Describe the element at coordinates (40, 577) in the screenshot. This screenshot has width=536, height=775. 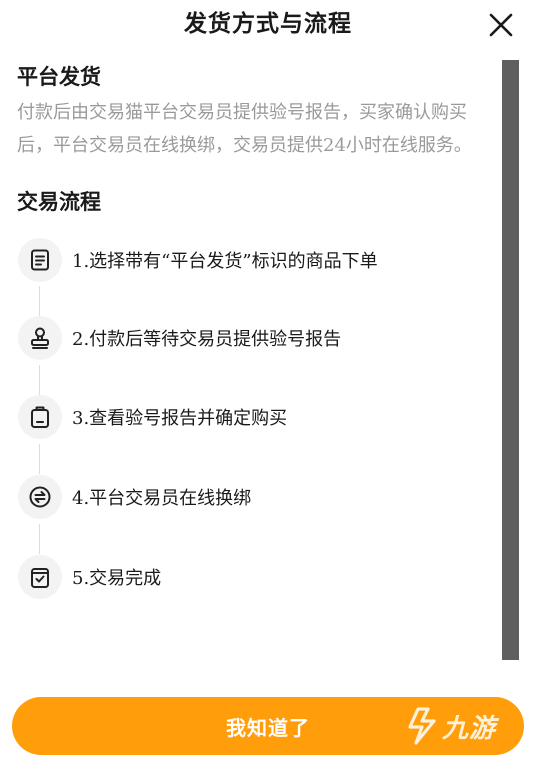
I see `check-box-icon` at that location.